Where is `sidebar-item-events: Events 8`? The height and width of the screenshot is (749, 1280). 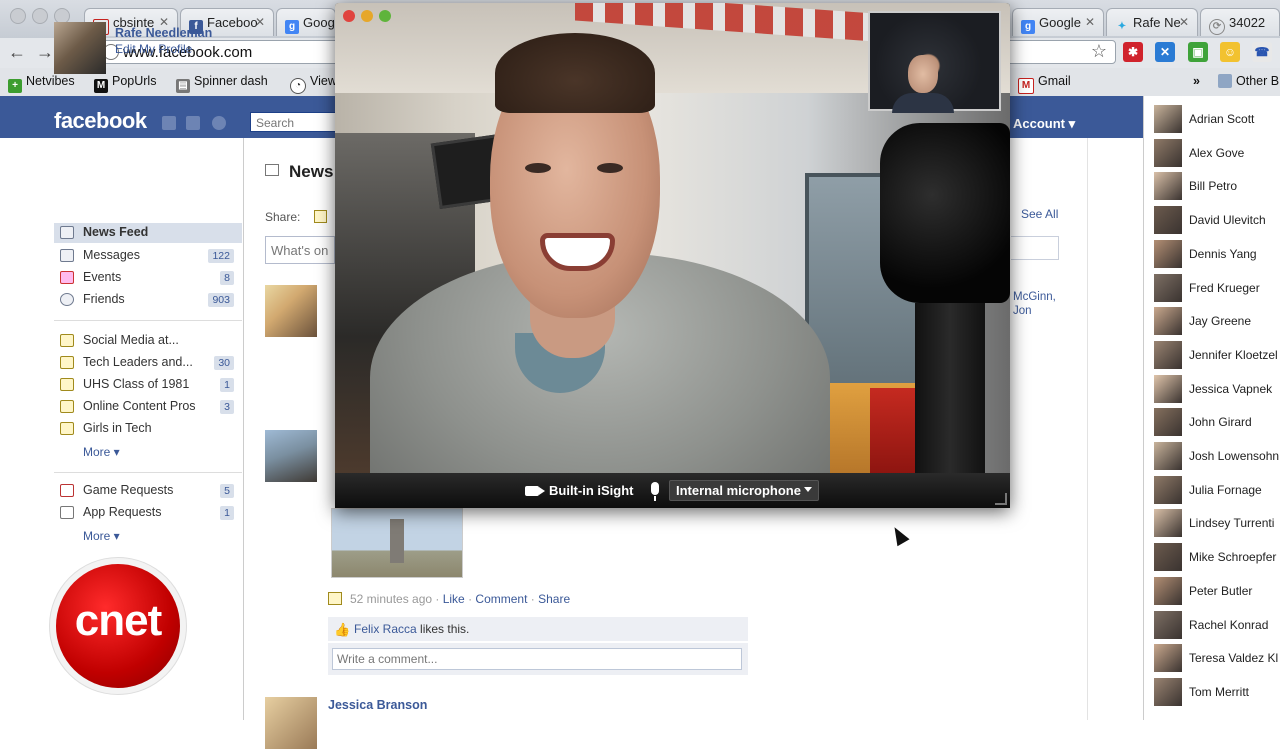 sidebar-item-events: Events 8 is located at coordinates (148, 278).